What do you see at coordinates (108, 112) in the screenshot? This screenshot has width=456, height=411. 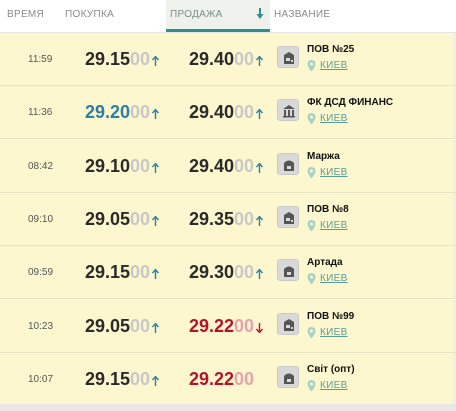 I see `buy-price-main: 29.20` at bounding box center [108, 112].